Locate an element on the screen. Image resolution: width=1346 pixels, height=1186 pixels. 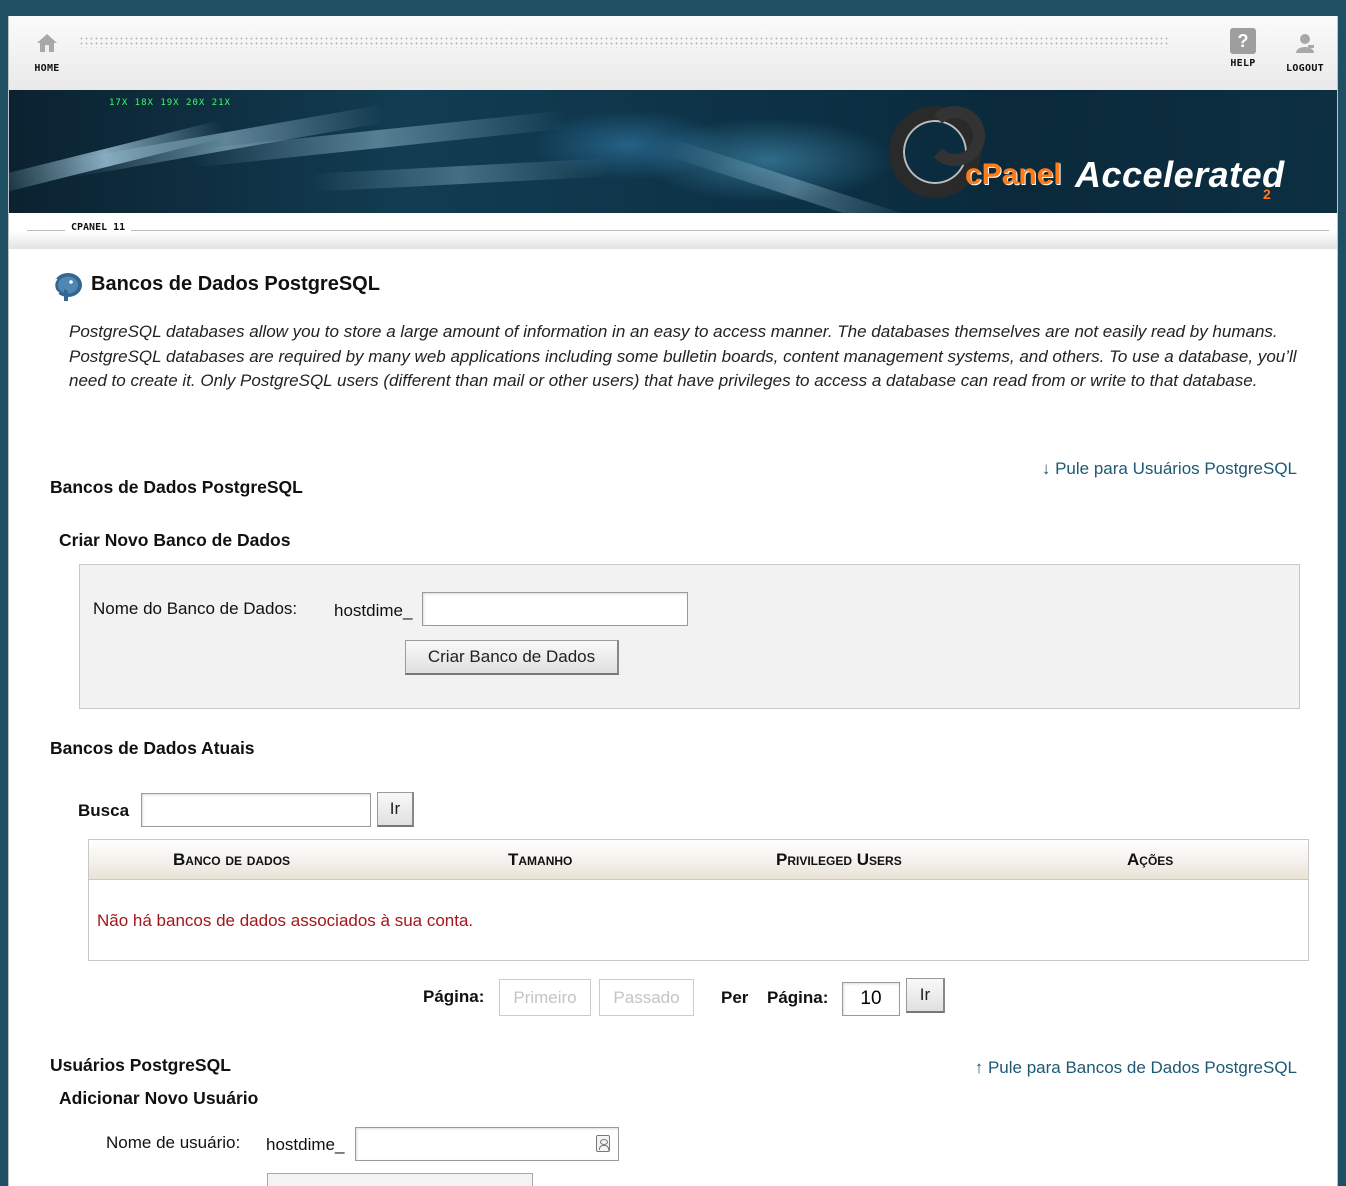
postgresql-elephant-icon is located at coordinates (67, 287).